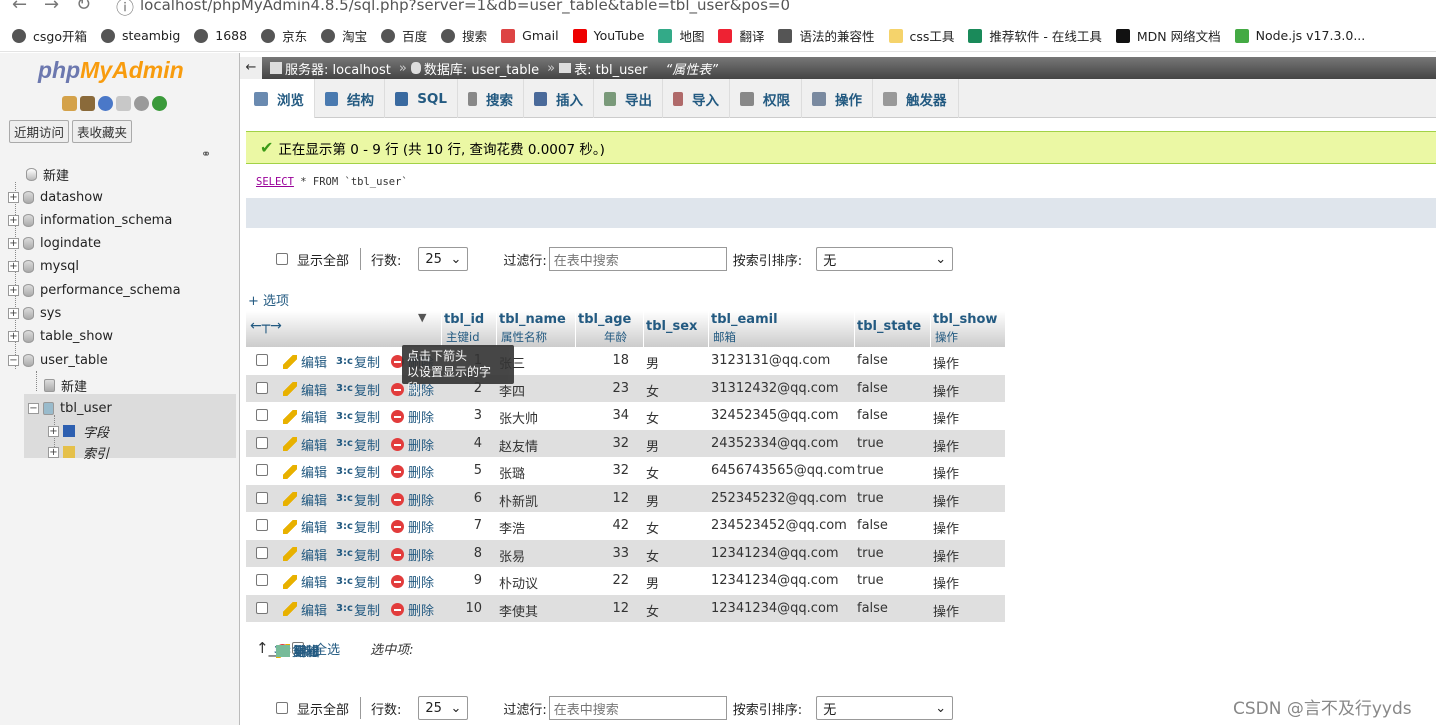 This screenshot has width=1436, height=725. Describe the element at coordinates (39, 131) in the screenshot. I see `recent-tables-tab: 近期访问` at that location.